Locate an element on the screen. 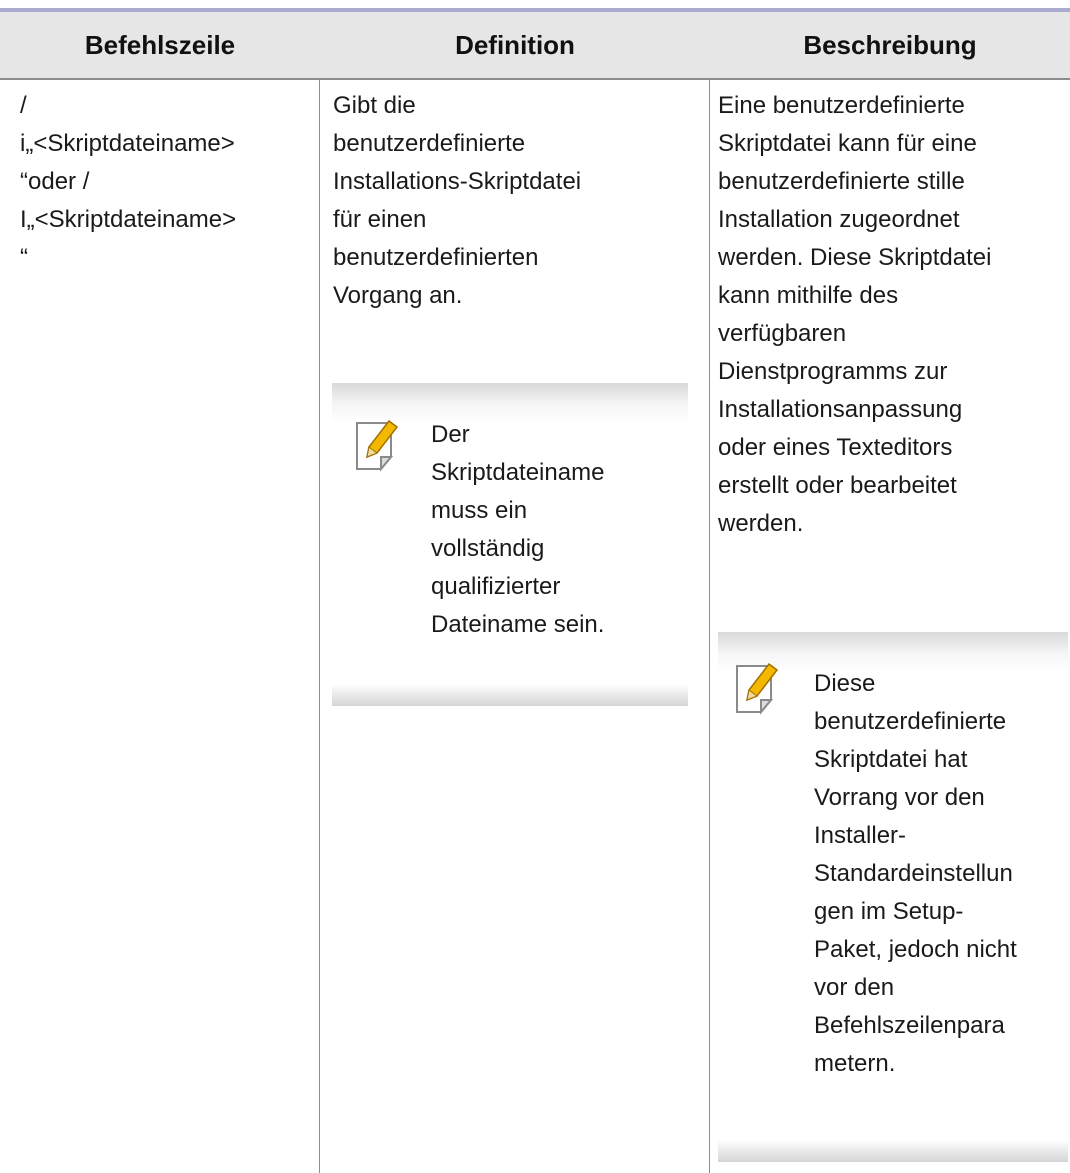  header-befehlszeile: Befehlszeile is located at coordinates (160, 45).